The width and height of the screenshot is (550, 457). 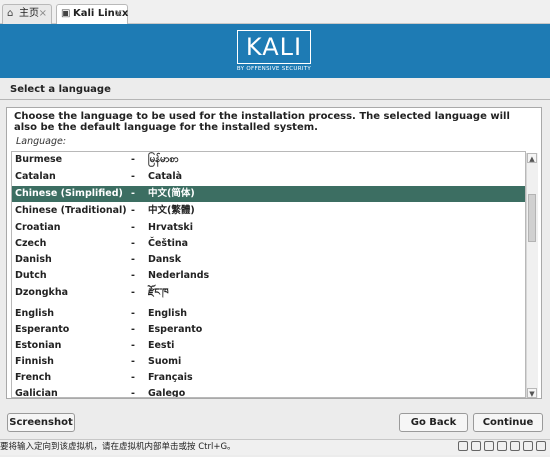 I want to click on language-native-name: Suomi, so click(x=165, y=361).